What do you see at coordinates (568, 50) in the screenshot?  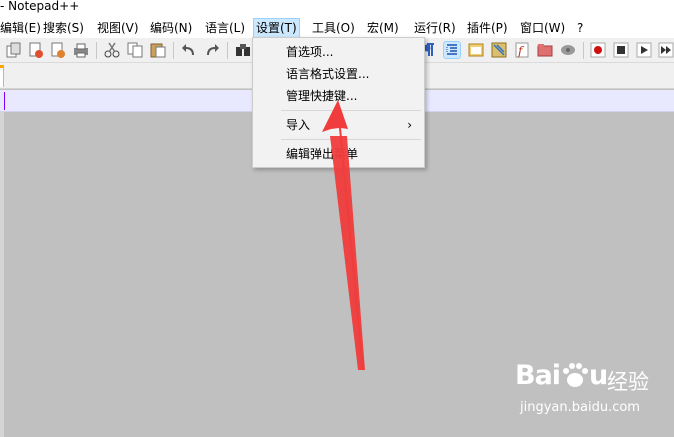 I see `monitor-icon` at bounding box center [568, 50].